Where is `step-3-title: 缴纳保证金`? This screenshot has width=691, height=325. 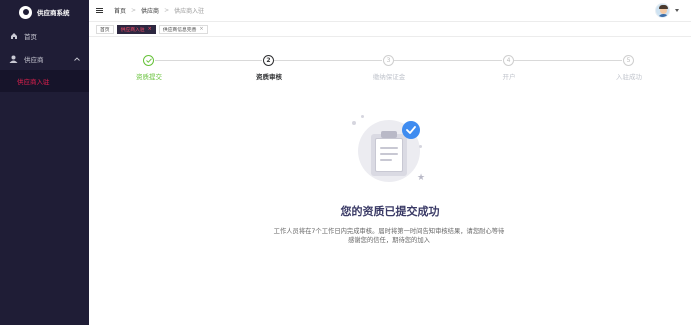
step-3-title: 缴纳保证金 is located at coordinates (389, 77).